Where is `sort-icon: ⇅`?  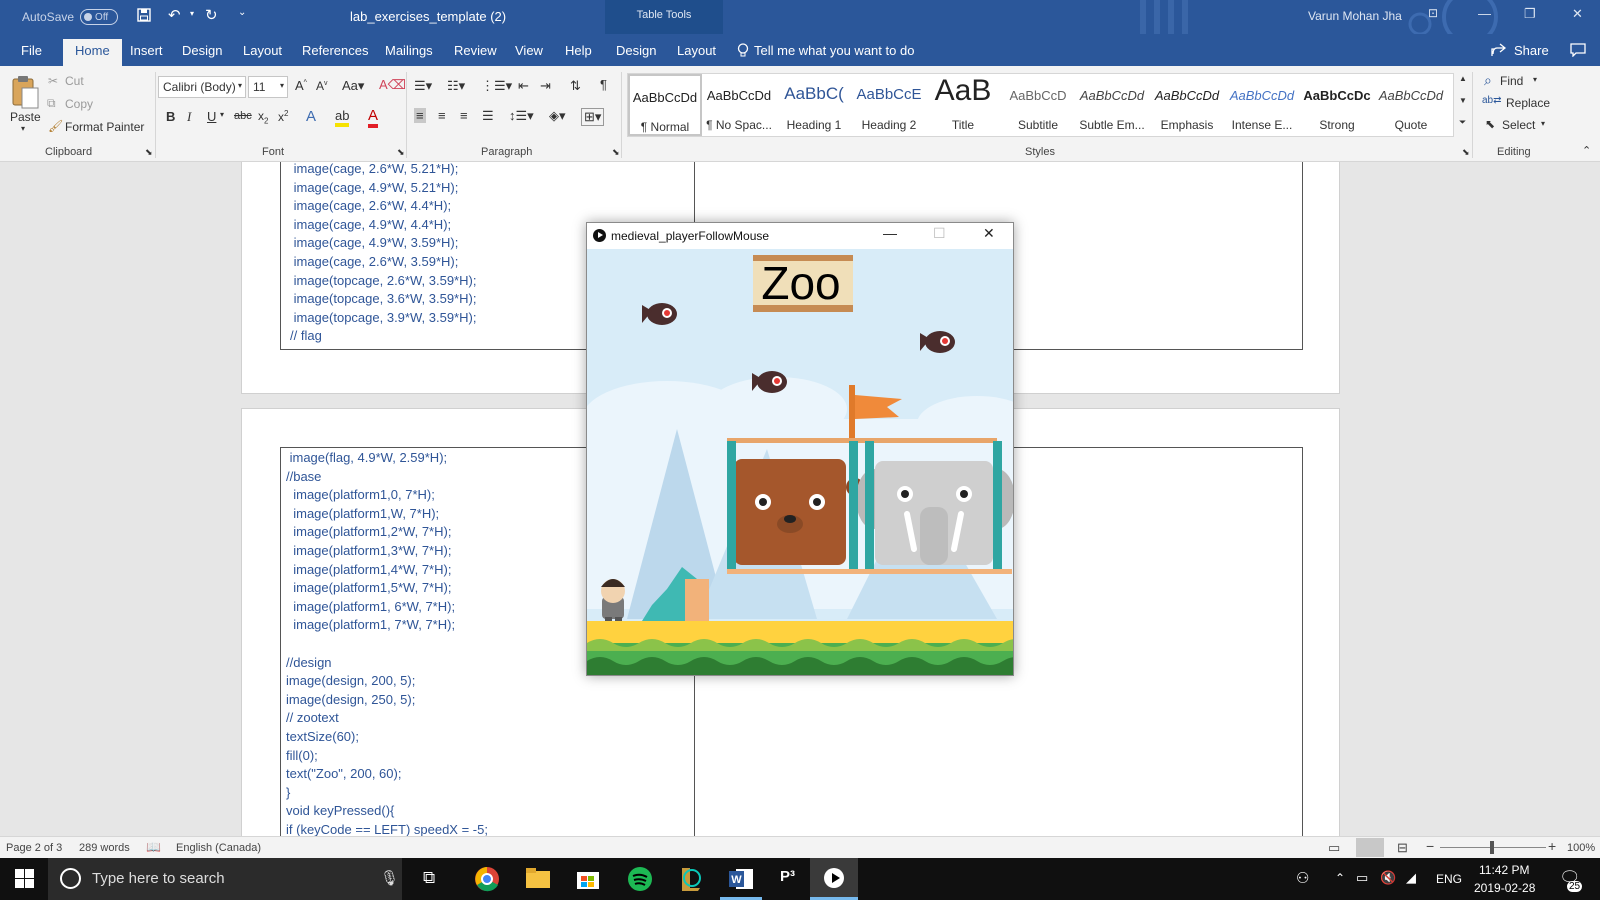 sort-icon: ⇅ is located at coordinates (575, 86).